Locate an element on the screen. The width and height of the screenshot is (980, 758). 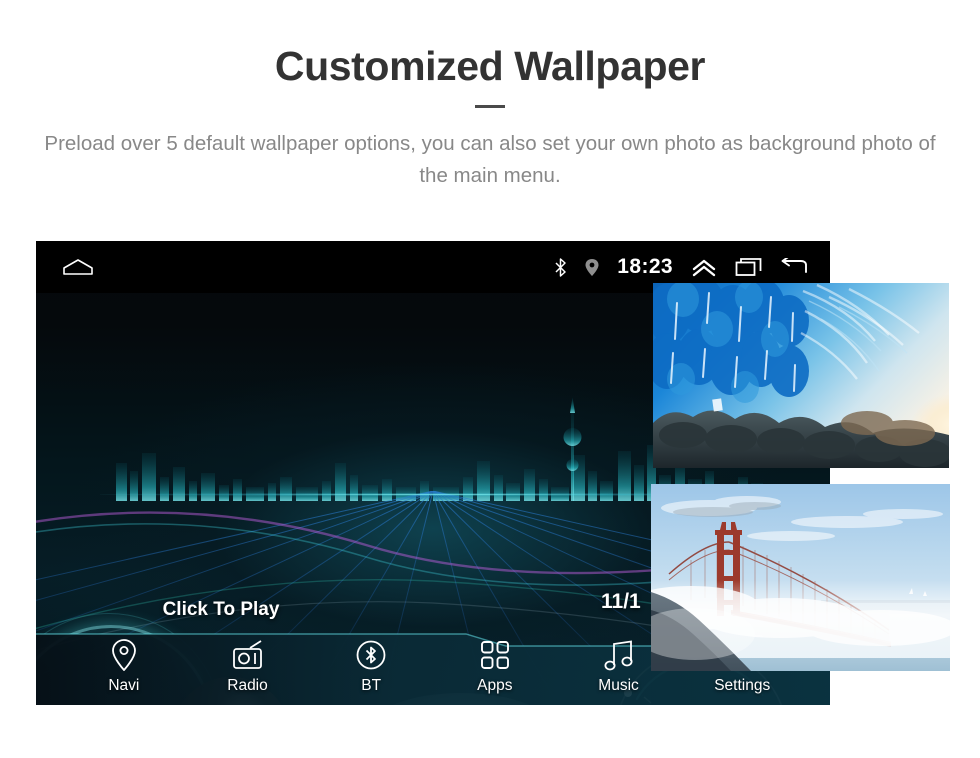
dock-label-settings: Settings is located at coordinates (742, 685).